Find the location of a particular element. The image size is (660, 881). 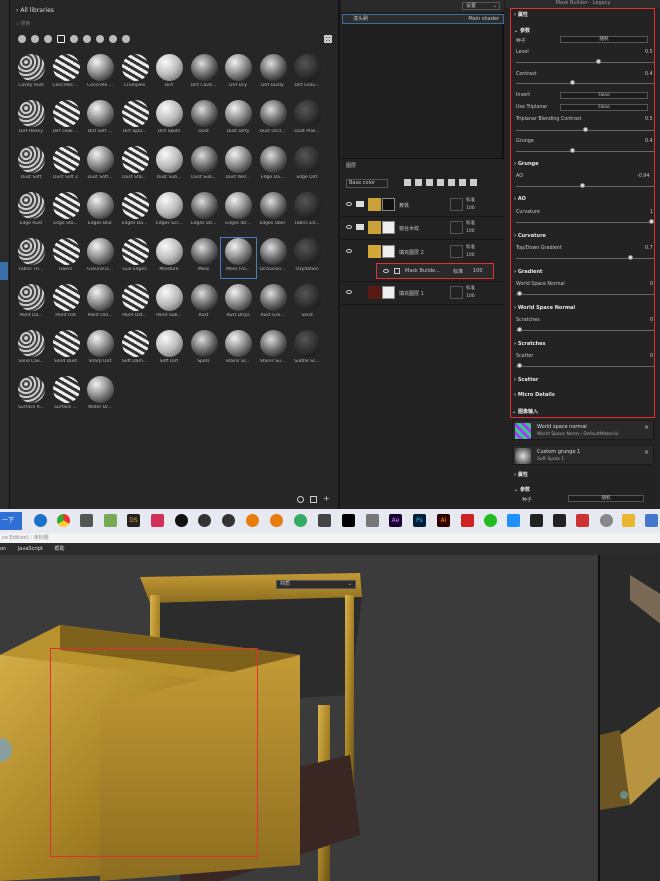

material-tile: Soft Dirt is located at coordinates (169, 350).